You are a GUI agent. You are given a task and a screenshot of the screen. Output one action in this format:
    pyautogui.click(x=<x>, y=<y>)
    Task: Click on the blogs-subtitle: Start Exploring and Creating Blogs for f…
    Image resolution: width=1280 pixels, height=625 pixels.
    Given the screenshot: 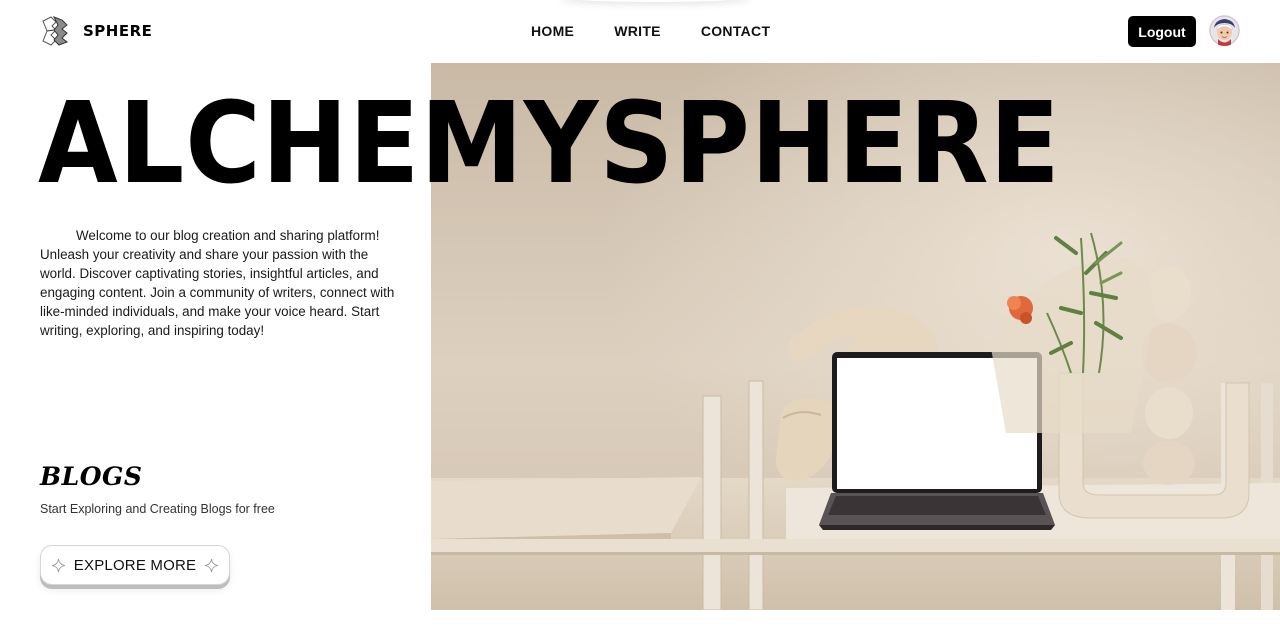 What is the action you would take?
    pyautogui.click(x=157, y=509)
    